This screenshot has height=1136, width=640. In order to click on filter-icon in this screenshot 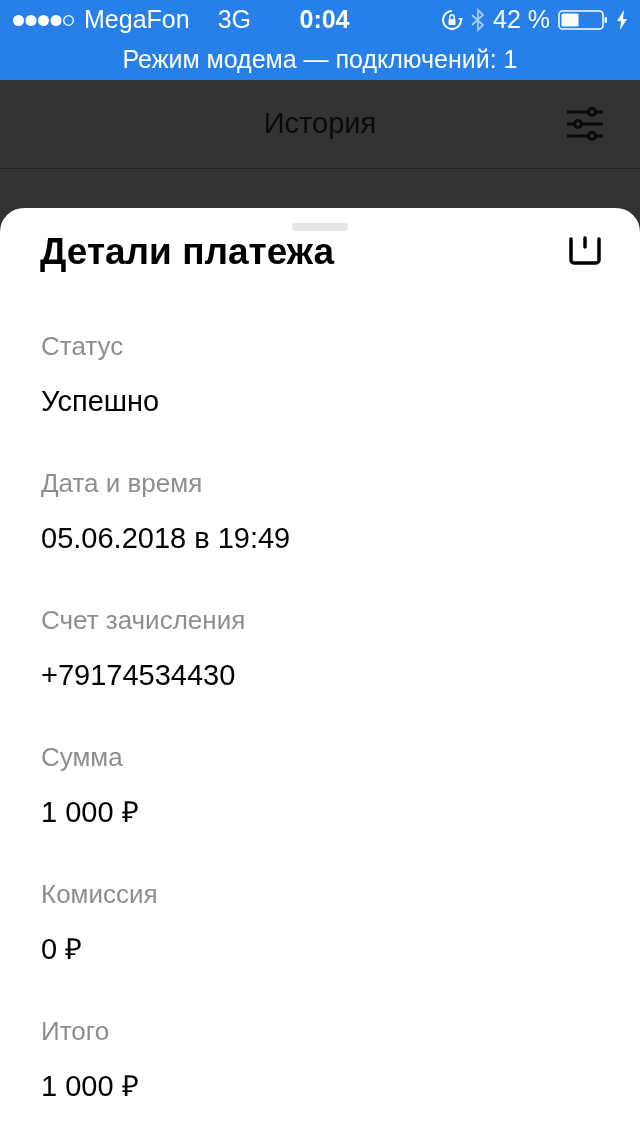, I will do `click(585, 124)`.